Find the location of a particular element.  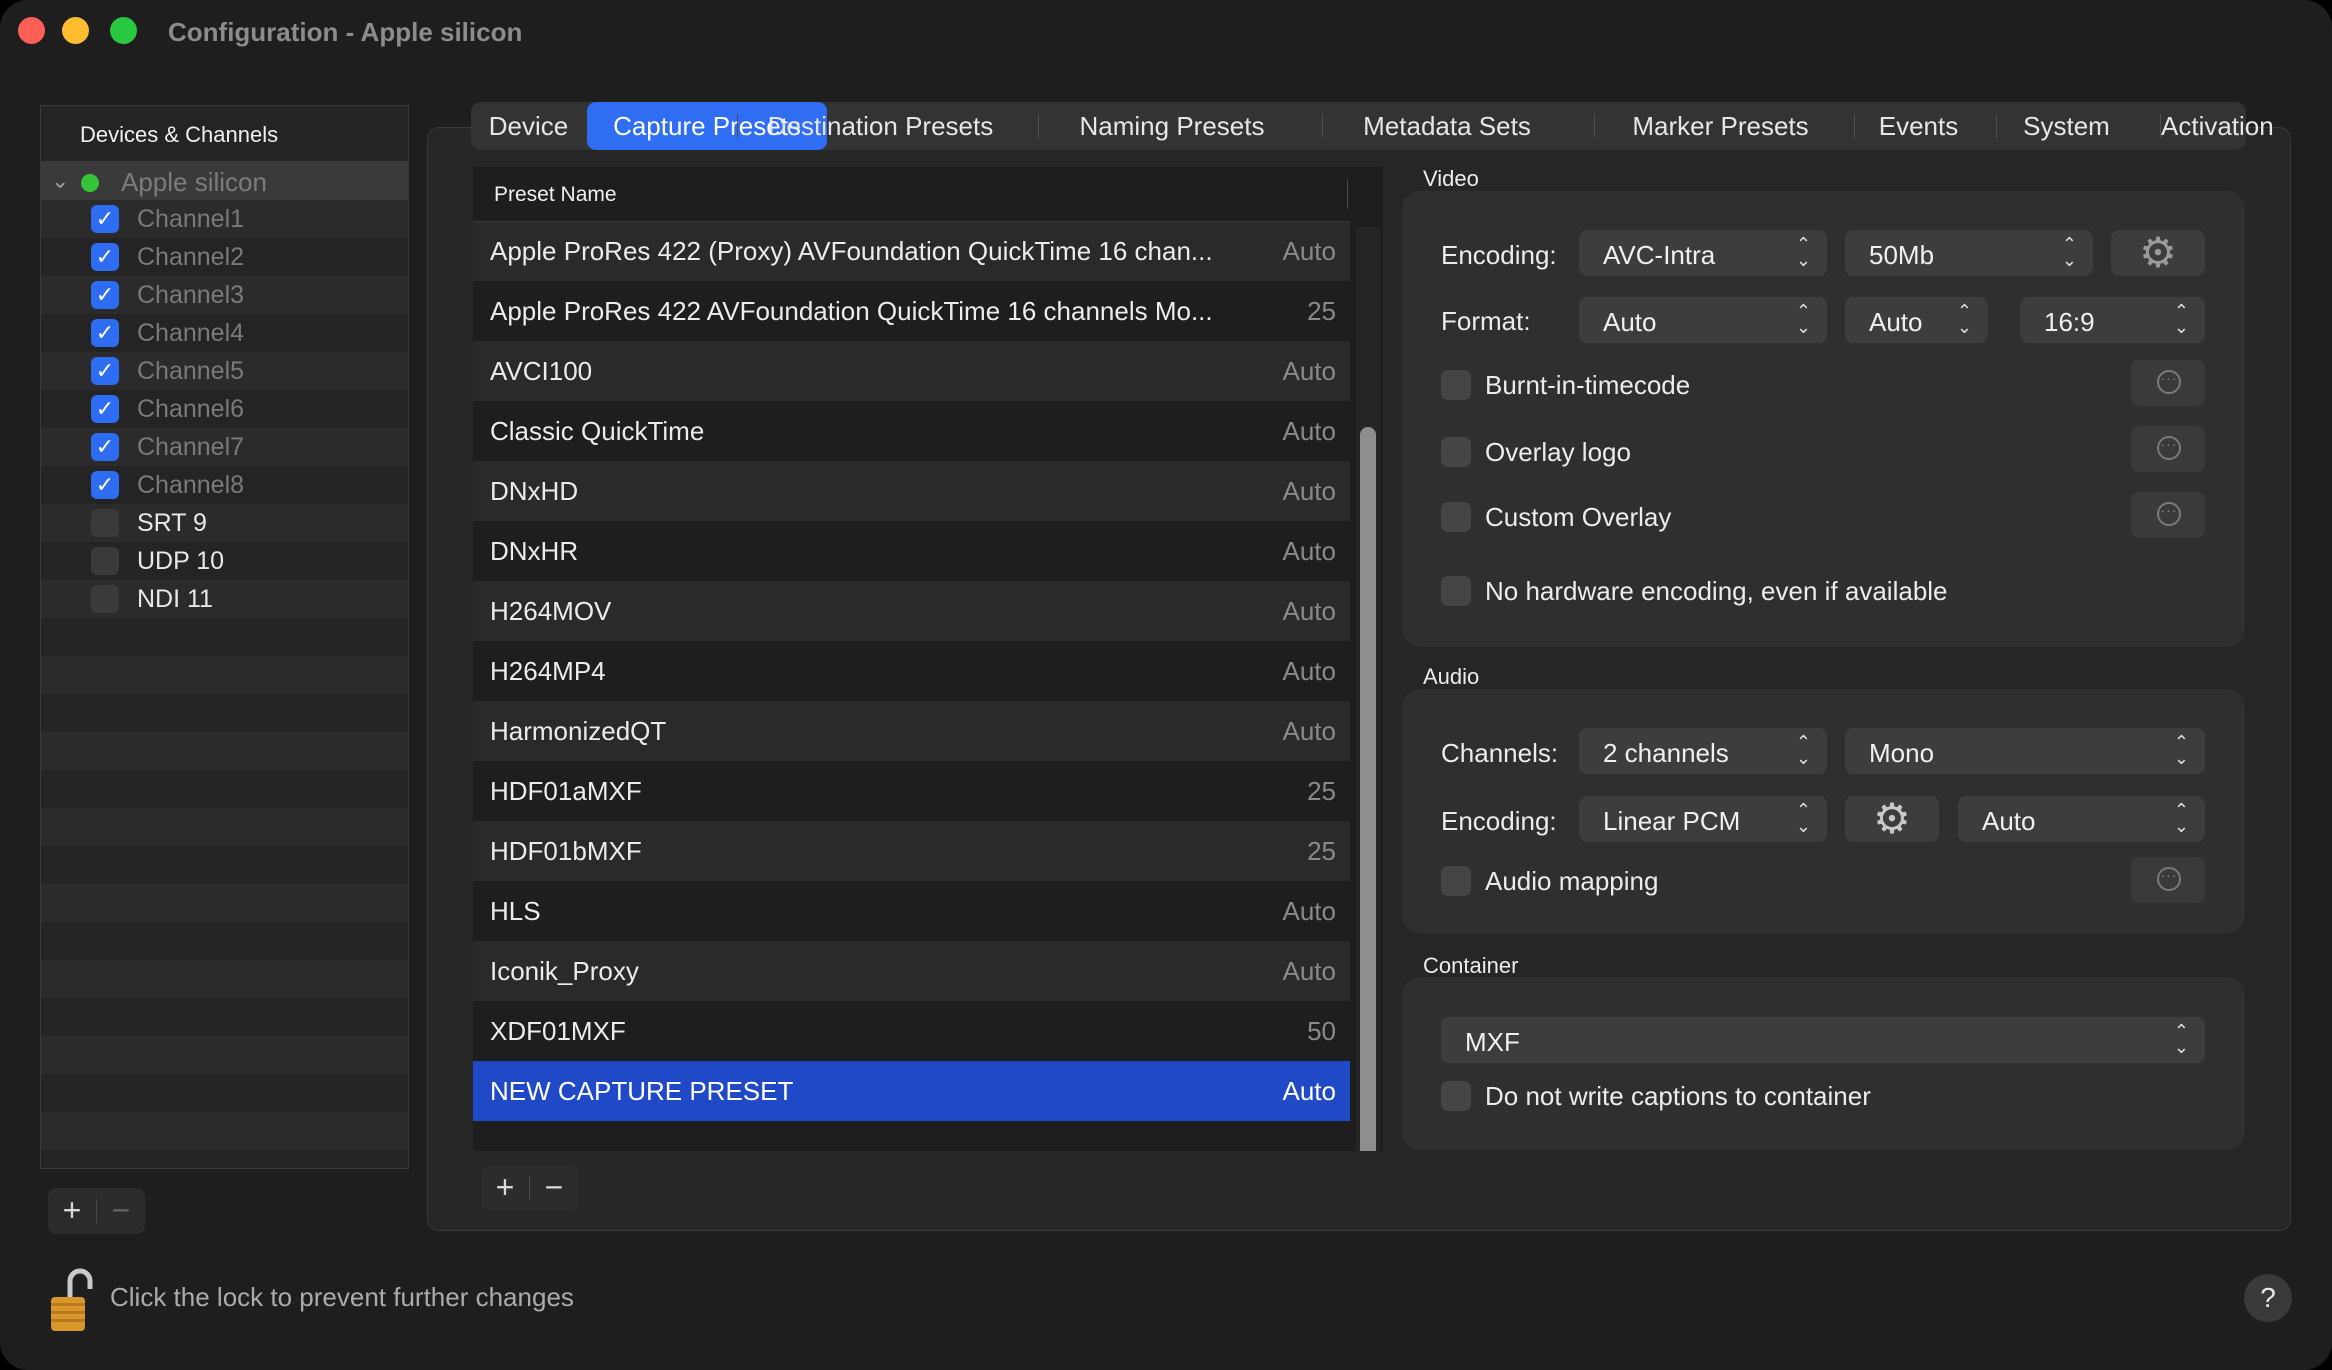

remove-preset-button: − is located at coordinates (554, 1188).